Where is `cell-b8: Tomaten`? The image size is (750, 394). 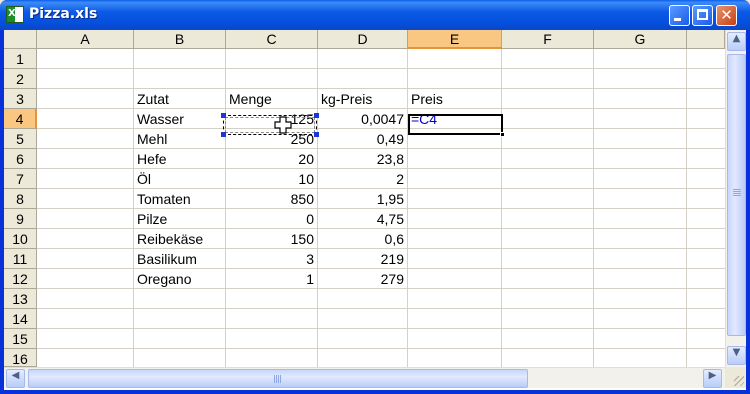 cell-b8: Tomaten is located at coordinates (179, 199).